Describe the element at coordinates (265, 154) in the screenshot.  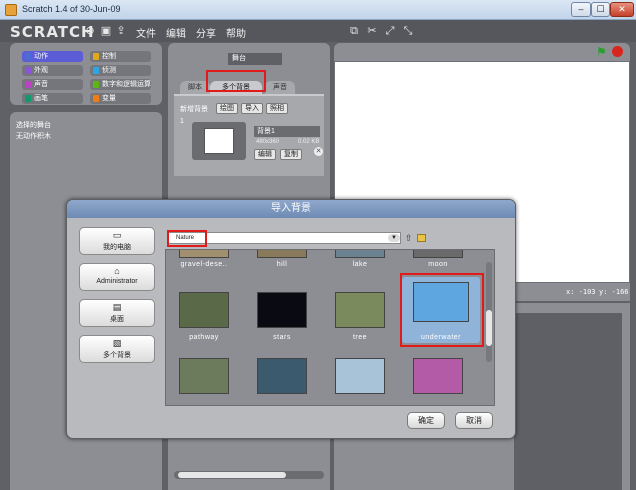
I see `edit-background-button: 编辑` at that location.